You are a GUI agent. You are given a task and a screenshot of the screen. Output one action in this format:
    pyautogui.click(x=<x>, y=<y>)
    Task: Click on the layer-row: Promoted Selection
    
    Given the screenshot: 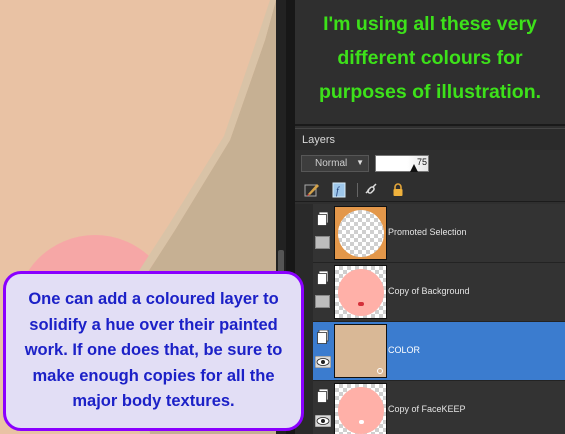 What is the action you would take?
    pyautogui.click(x=439, y=233)
    